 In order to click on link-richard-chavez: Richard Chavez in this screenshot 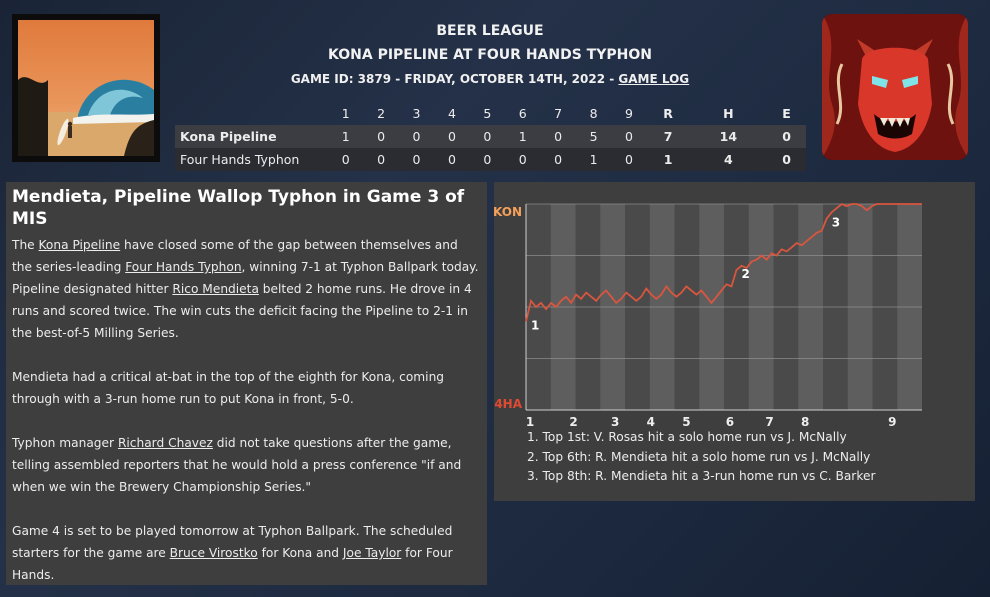, I will do `click(165, 443)`.